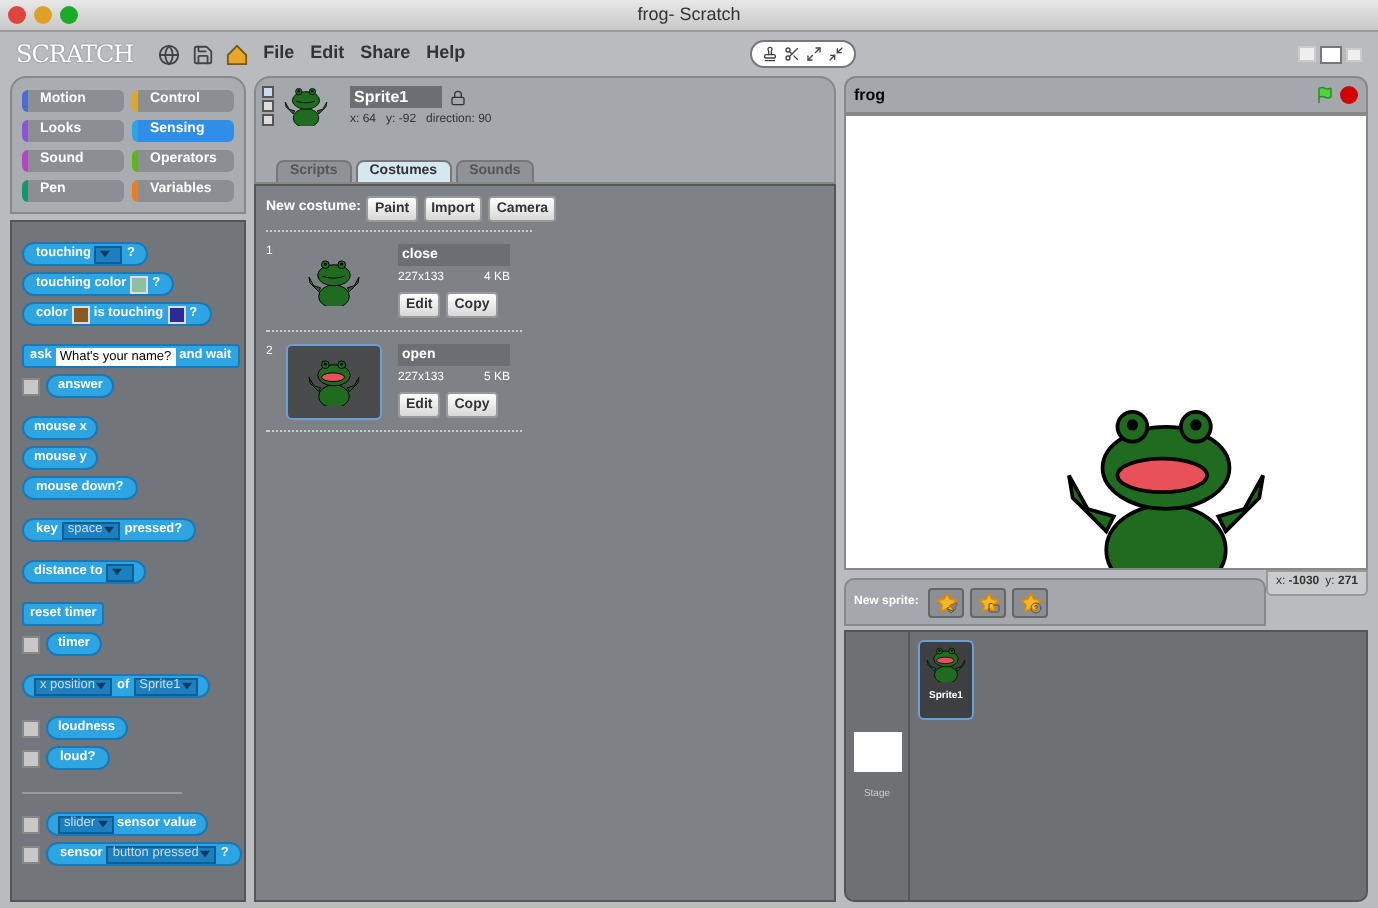 The height and width of the screenshot is (908, 1378). I want to click on zoom-button, so click(69, 15).